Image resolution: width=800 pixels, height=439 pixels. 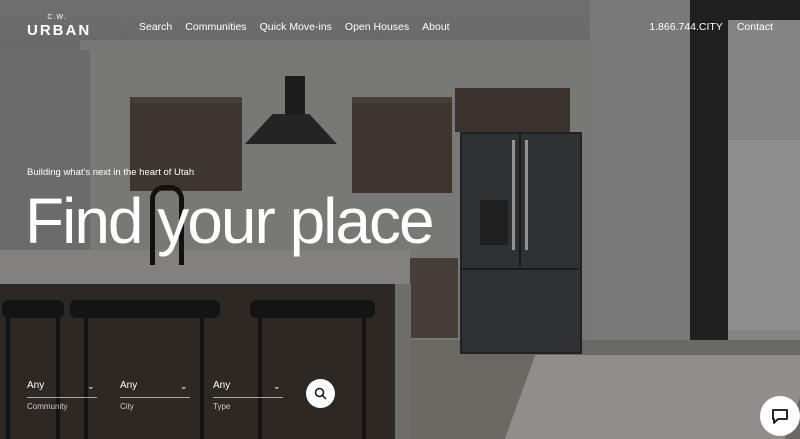 What do you see at coordinates (686, 27) in the screenshot?
I see `phone-link: 1.866.744.CITY` at bounding box center [686, 27].